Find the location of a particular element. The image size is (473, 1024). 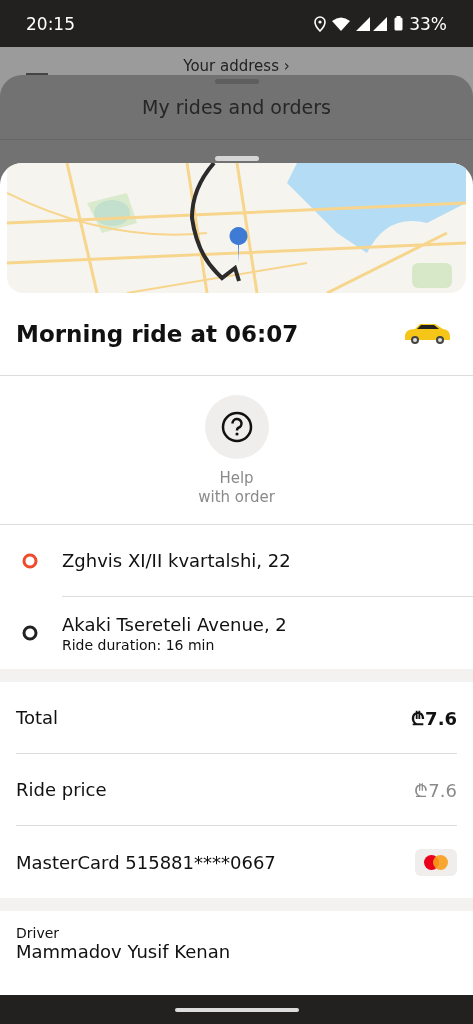

sheet-handle is located at coordinates (236, 158).